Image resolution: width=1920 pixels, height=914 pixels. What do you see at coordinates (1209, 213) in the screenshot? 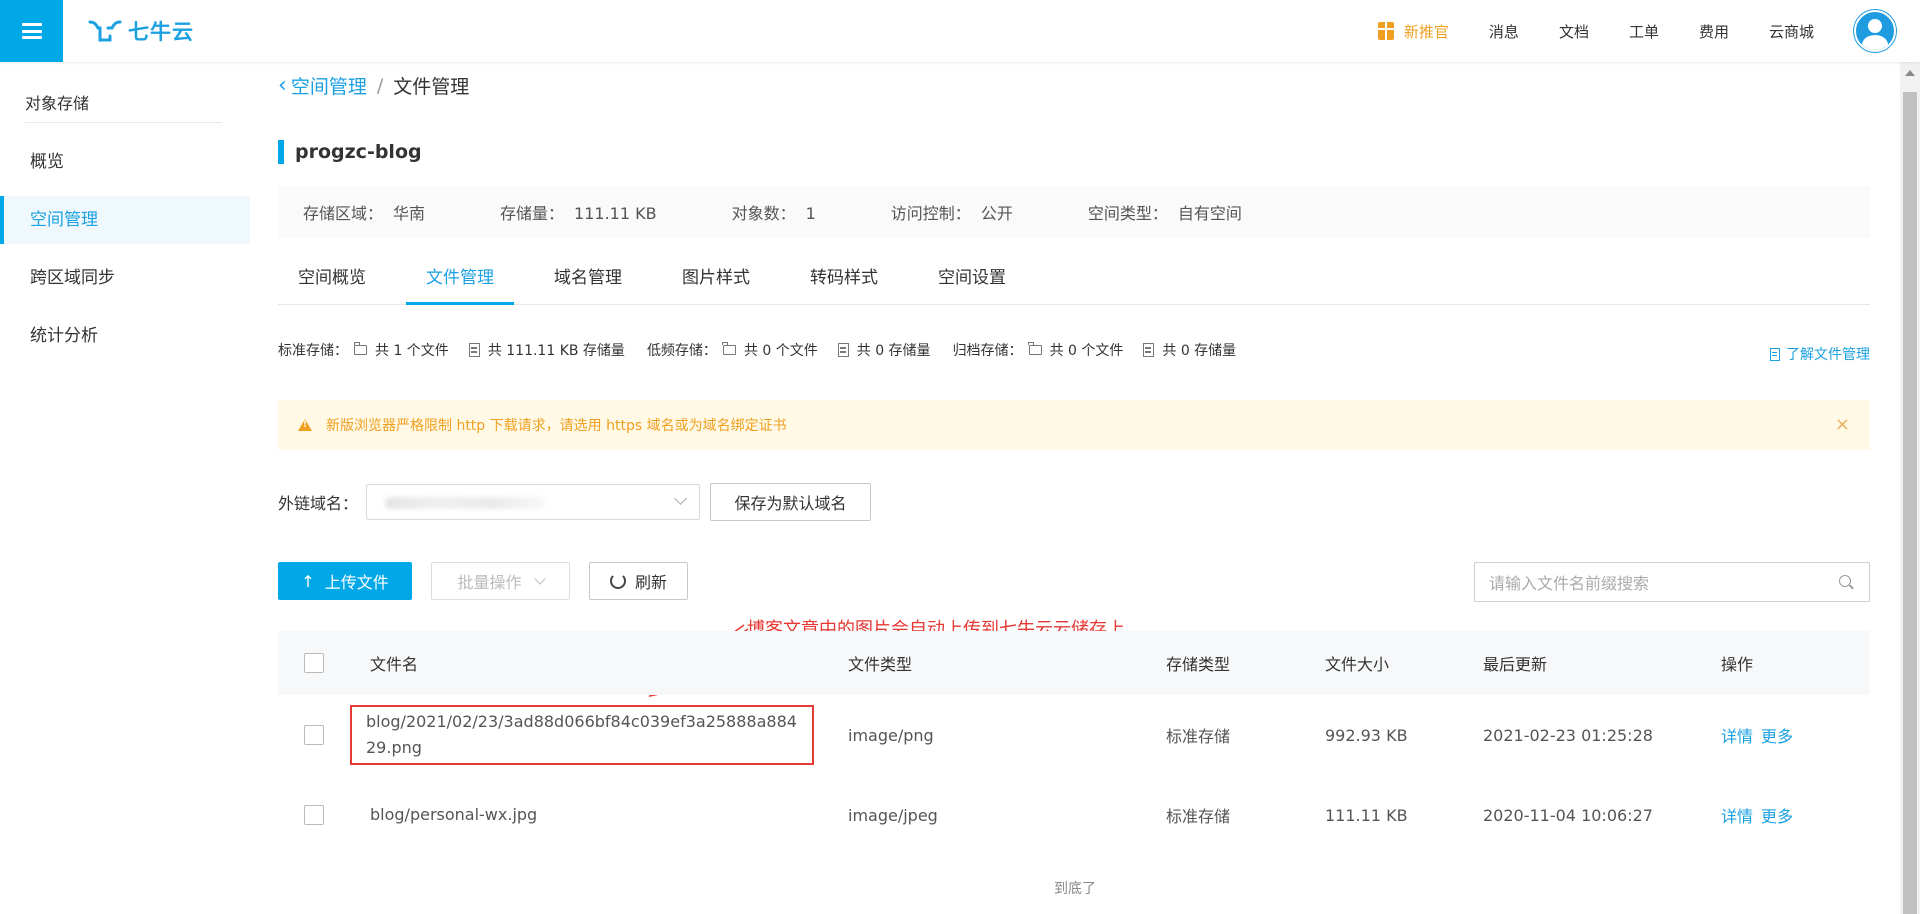
I see `info-type-value: 自有空间` at bounding box center [1209, 213].